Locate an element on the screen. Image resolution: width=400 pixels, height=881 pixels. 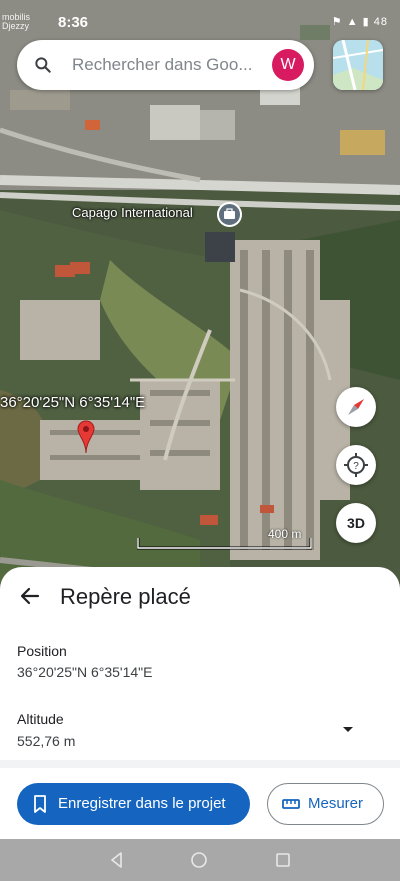
chevron-down-icon is located at coordinates (348, 729).